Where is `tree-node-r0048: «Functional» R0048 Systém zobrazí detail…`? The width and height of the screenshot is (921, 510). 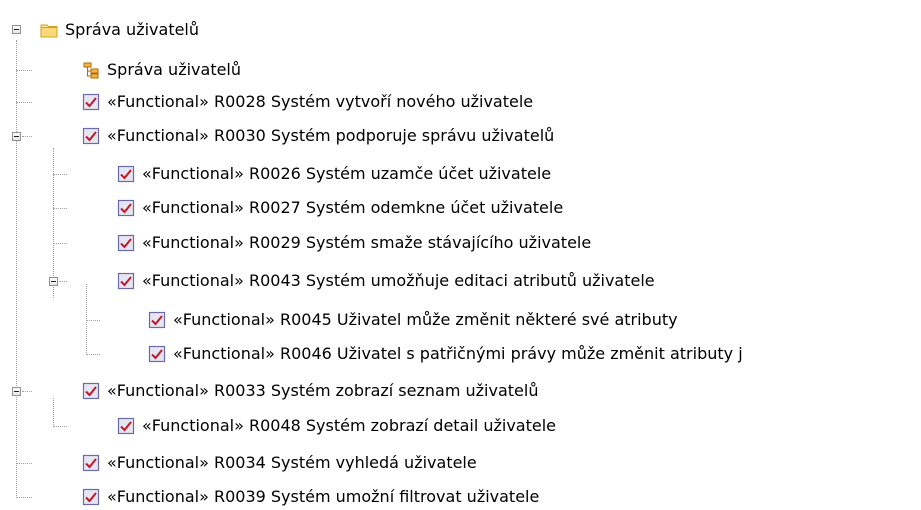
tree-node-r0048: «Functional» R0048 Systém zobrazí detail… is located at coordinates (336, 426).